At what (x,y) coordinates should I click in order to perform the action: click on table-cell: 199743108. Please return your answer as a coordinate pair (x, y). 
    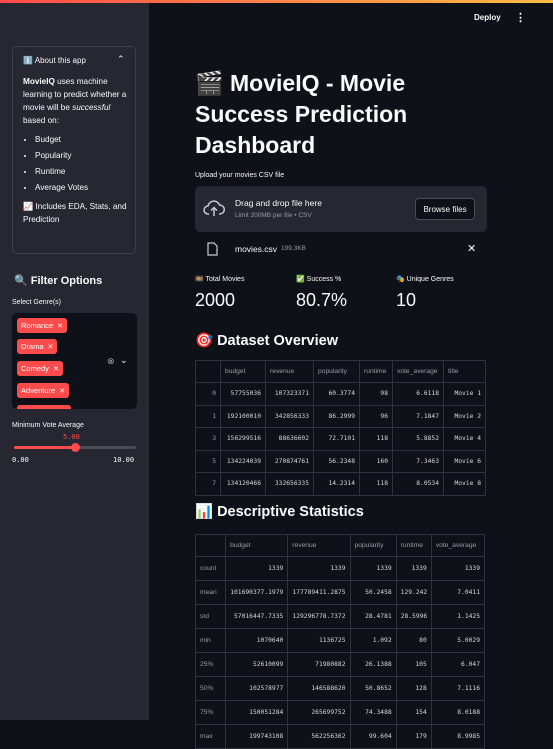
    Looking at the image, I should click on (257, 736).